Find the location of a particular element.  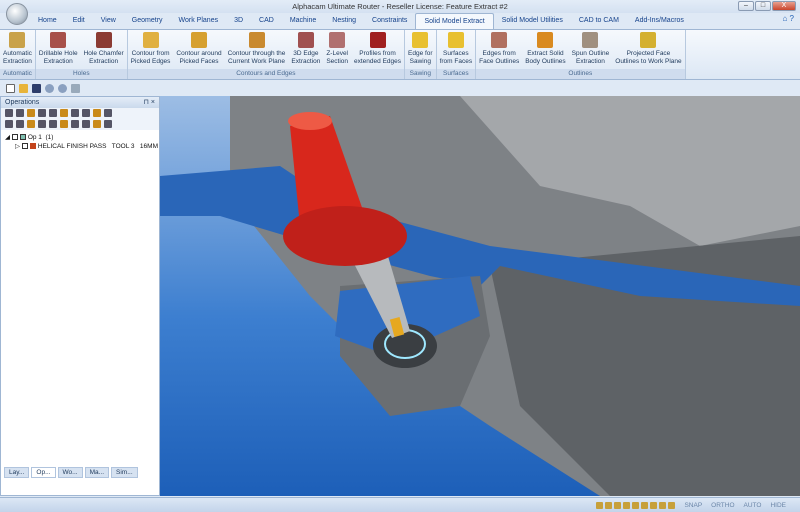

collapse-icon is located at coordinates (20, 113).